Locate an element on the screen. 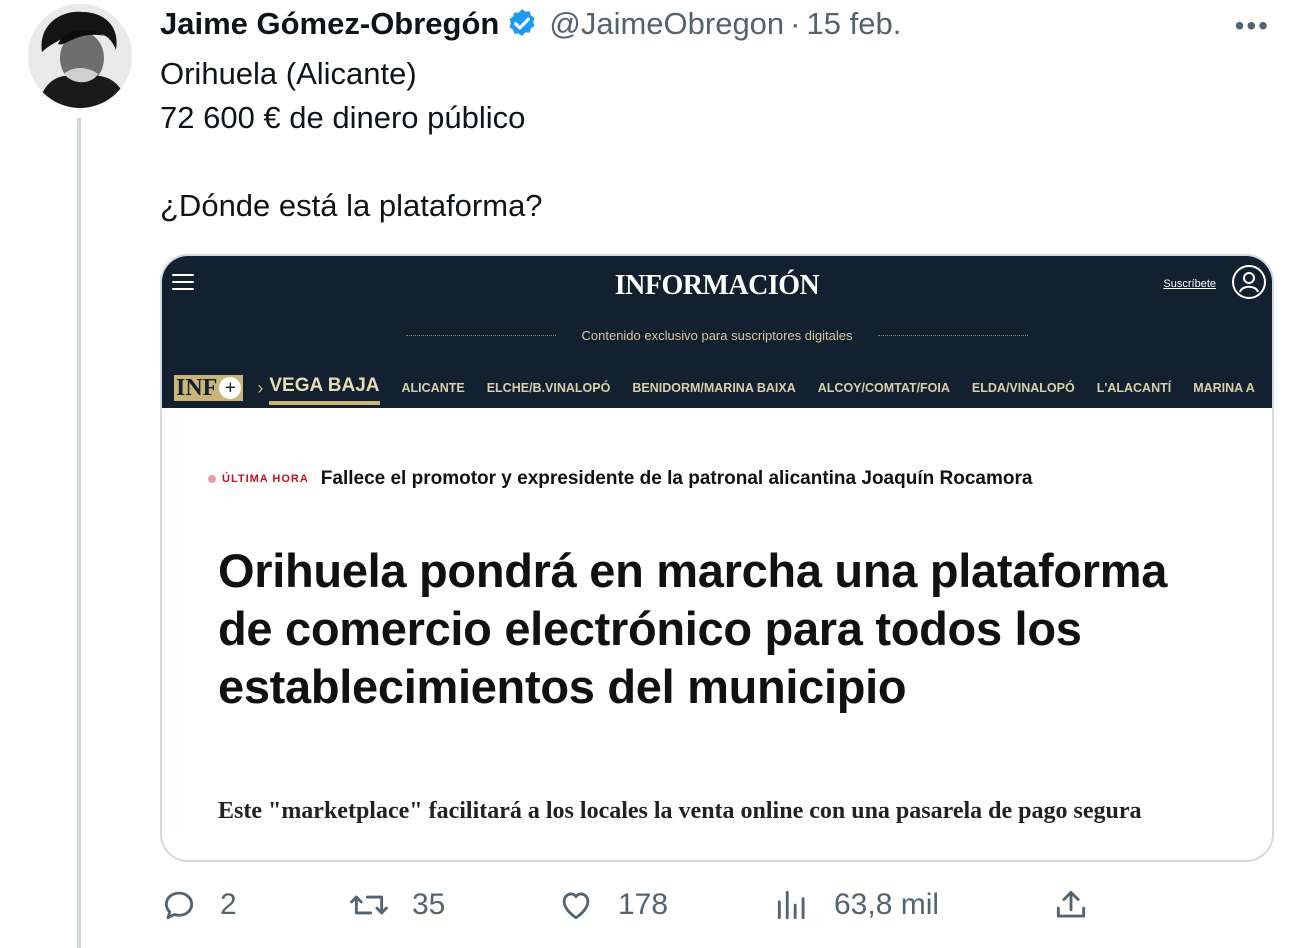  thread-line is located at coordinates (79, 533).